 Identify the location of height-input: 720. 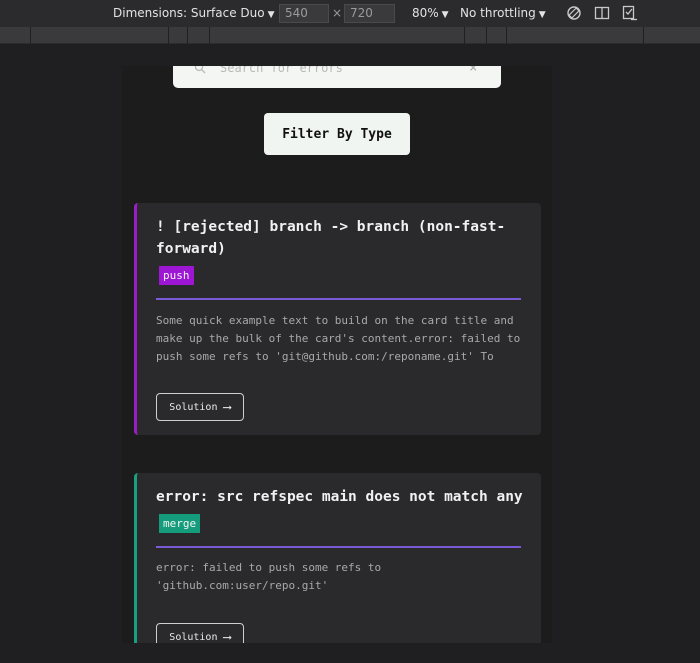
(369, 13).